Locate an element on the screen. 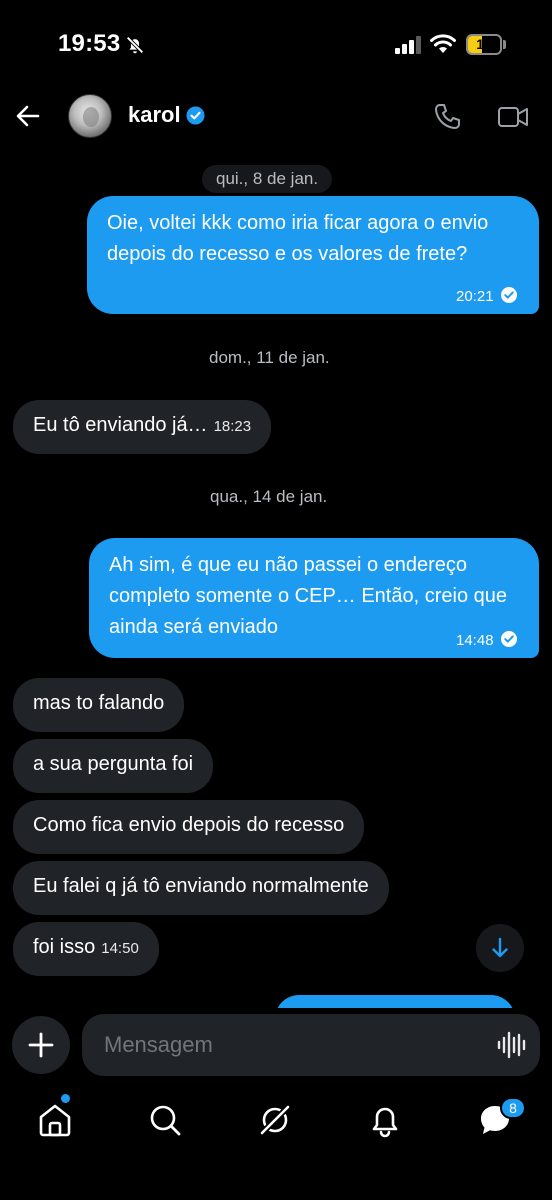  message-text: foi isso is located at coordinates (64, 947).